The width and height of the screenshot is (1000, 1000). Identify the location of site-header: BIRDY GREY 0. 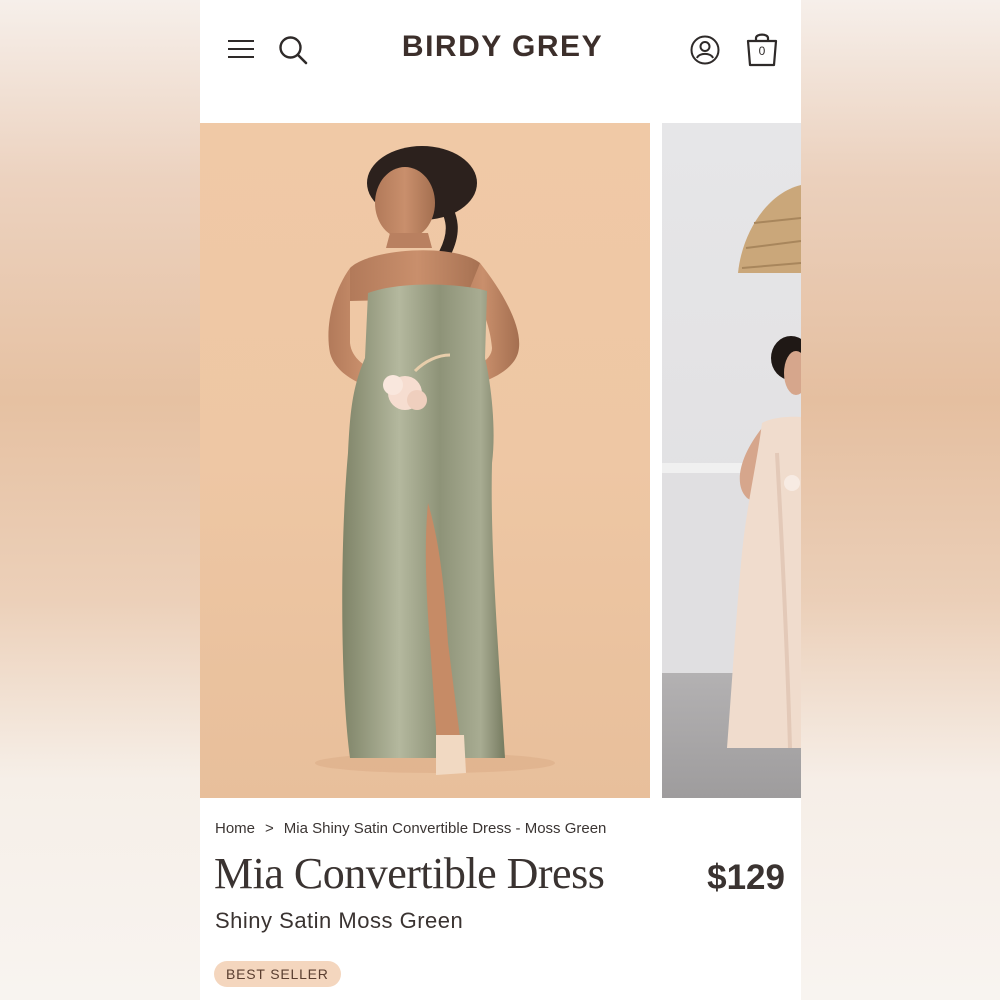
(500, 50).